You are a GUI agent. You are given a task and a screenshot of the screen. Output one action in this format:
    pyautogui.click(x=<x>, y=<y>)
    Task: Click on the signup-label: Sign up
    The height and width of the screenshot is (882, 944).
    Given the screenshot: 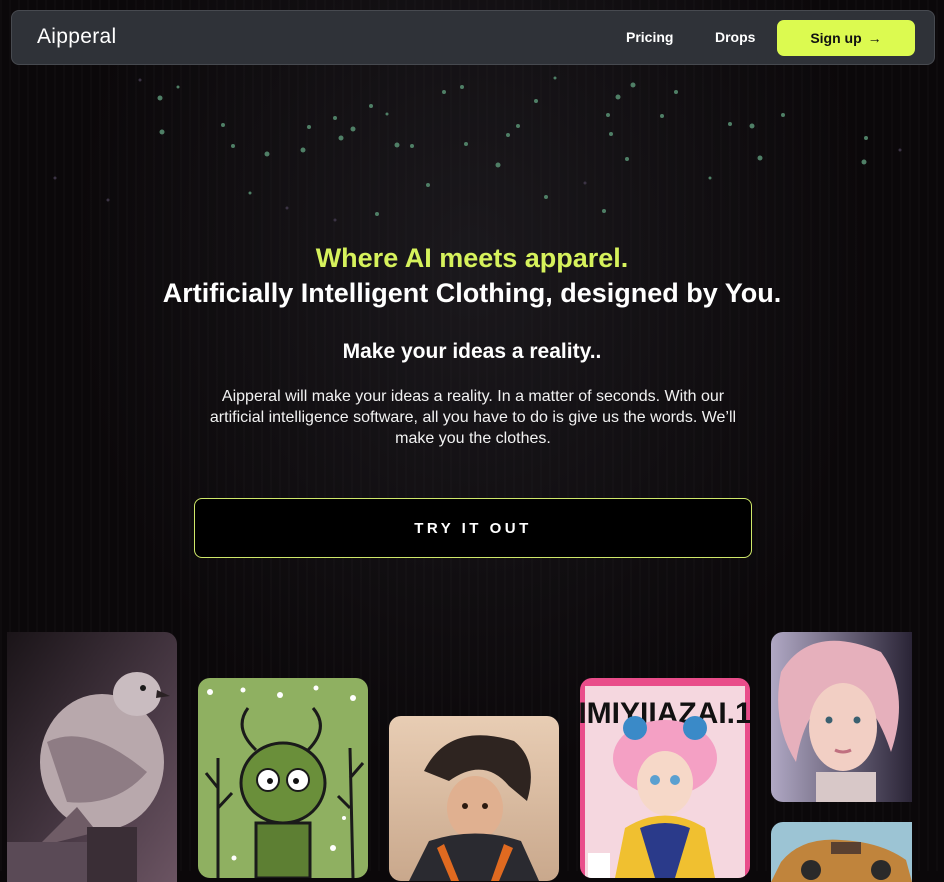 What is the action you would take?
    pyautogui.click(x=836, y=38)
    